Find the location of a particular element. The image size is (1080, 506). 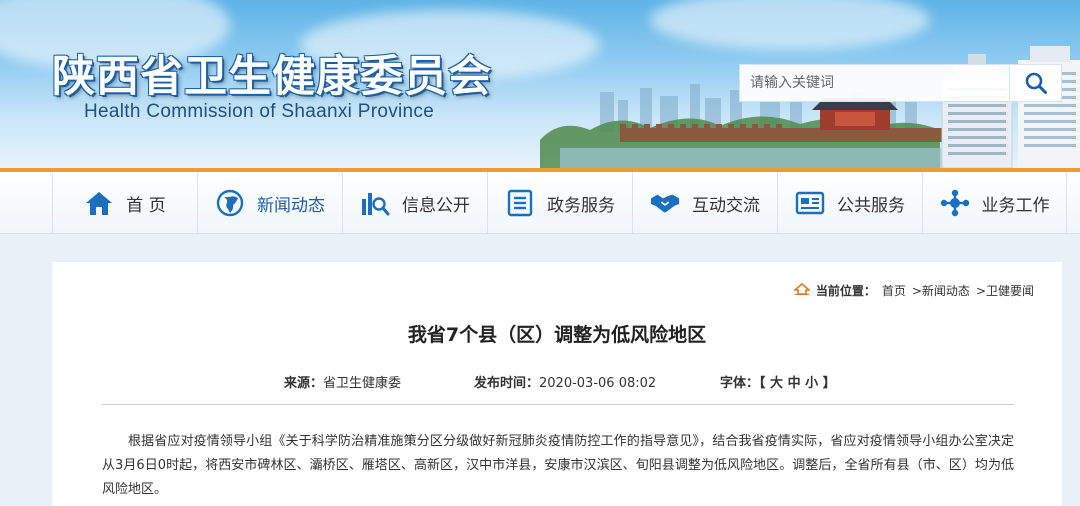

font-size-control: 字体：【 大 中 小 】 is located at coordinates (778, 381).